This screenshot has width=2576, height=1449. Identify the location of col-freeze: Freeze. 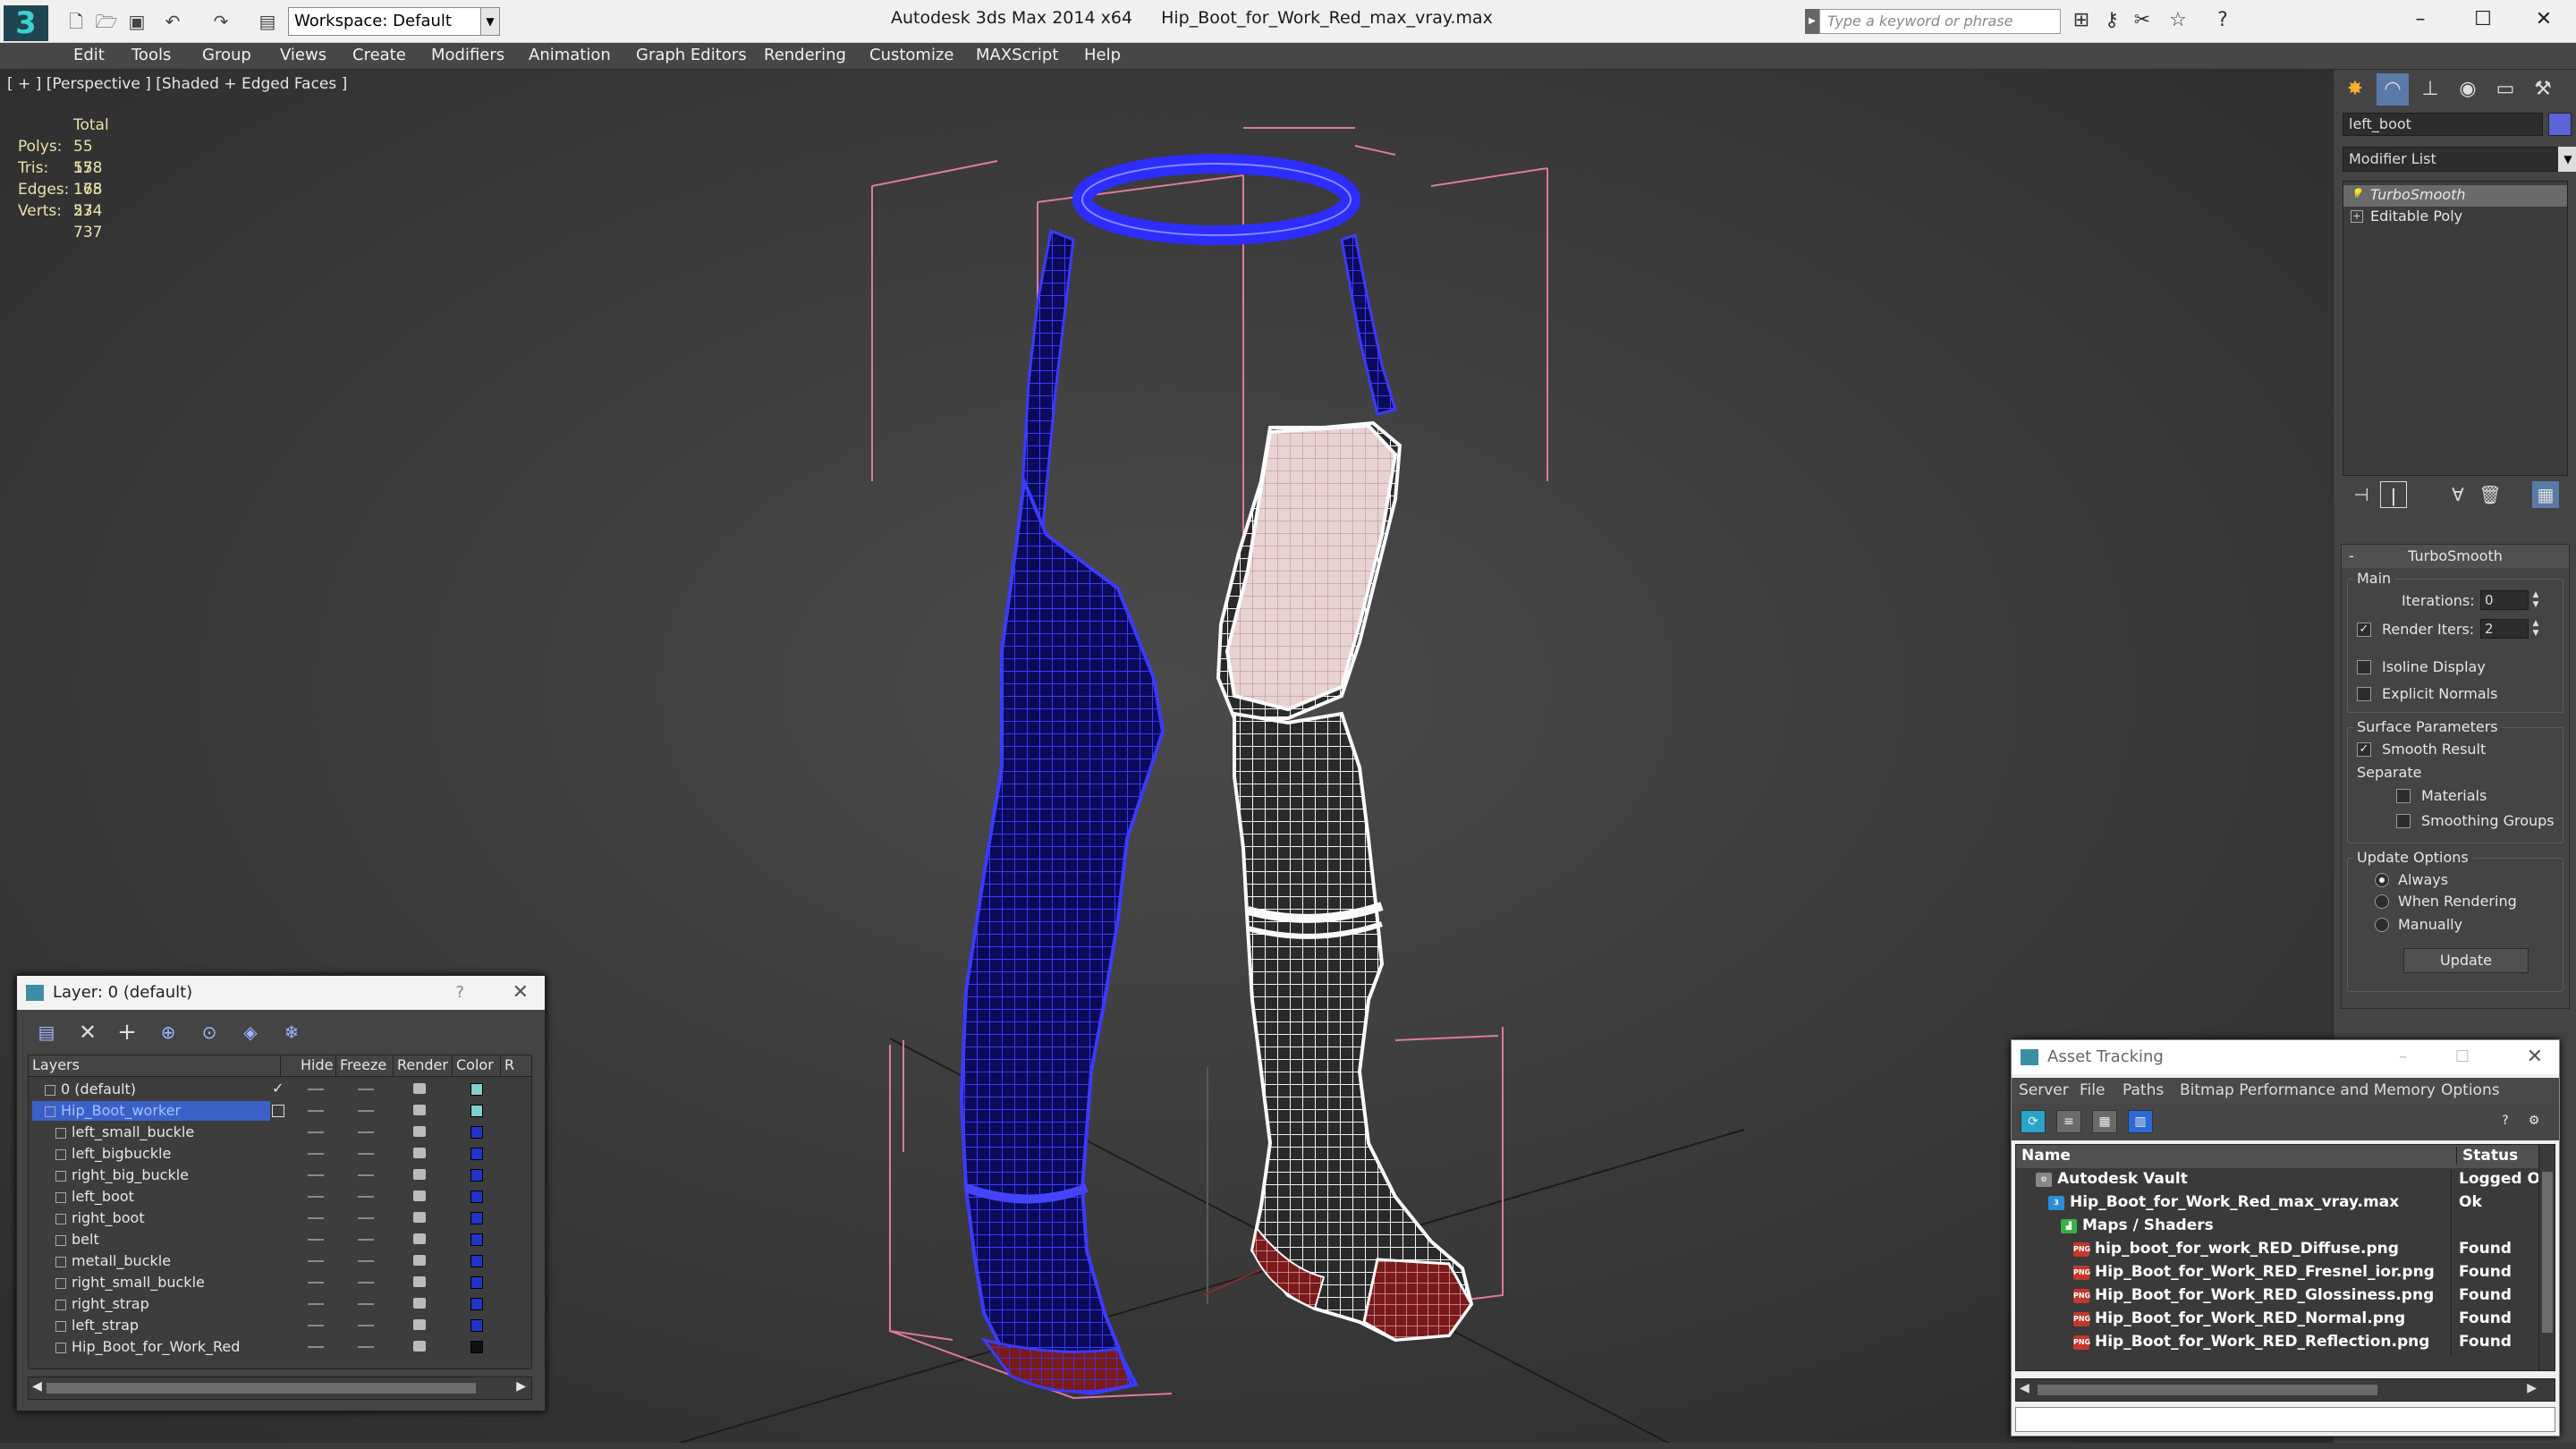
(365, 1066).